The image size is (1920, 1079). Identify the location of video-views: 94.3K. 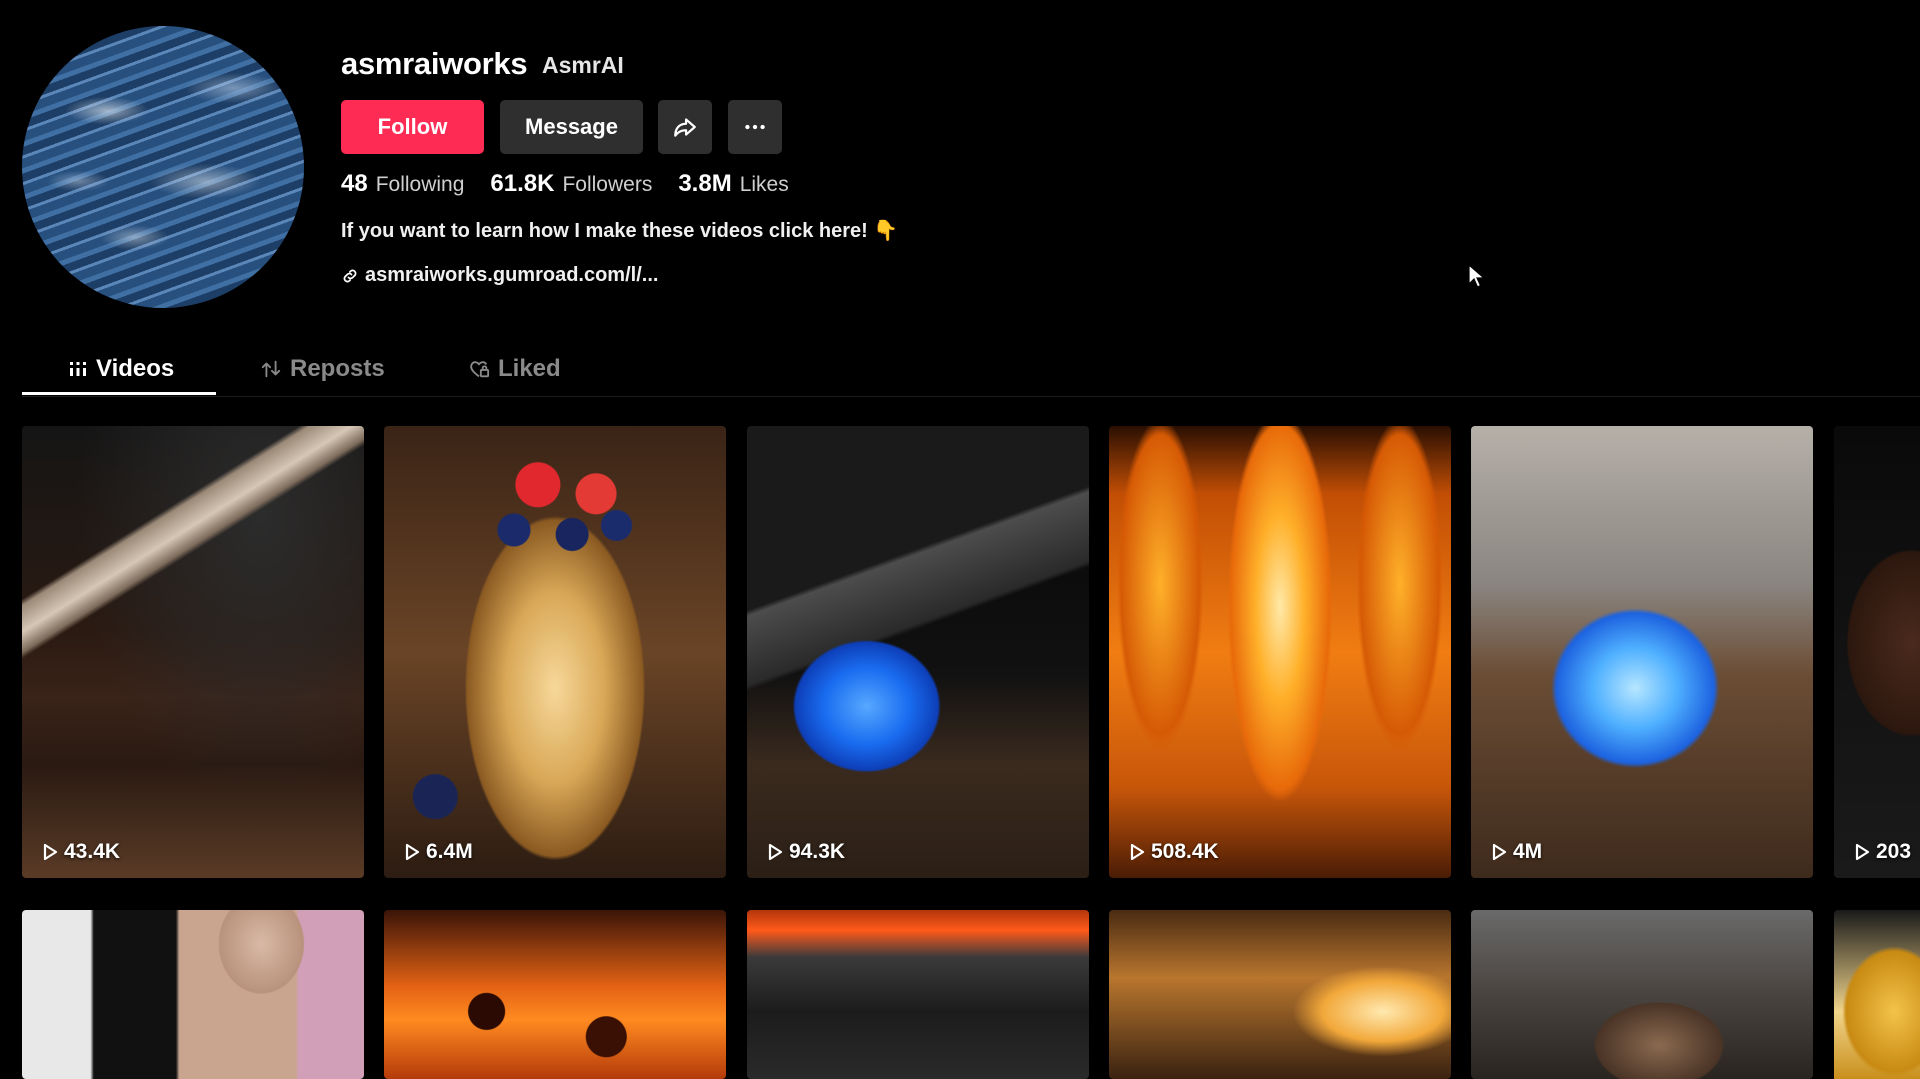
(806, 852).